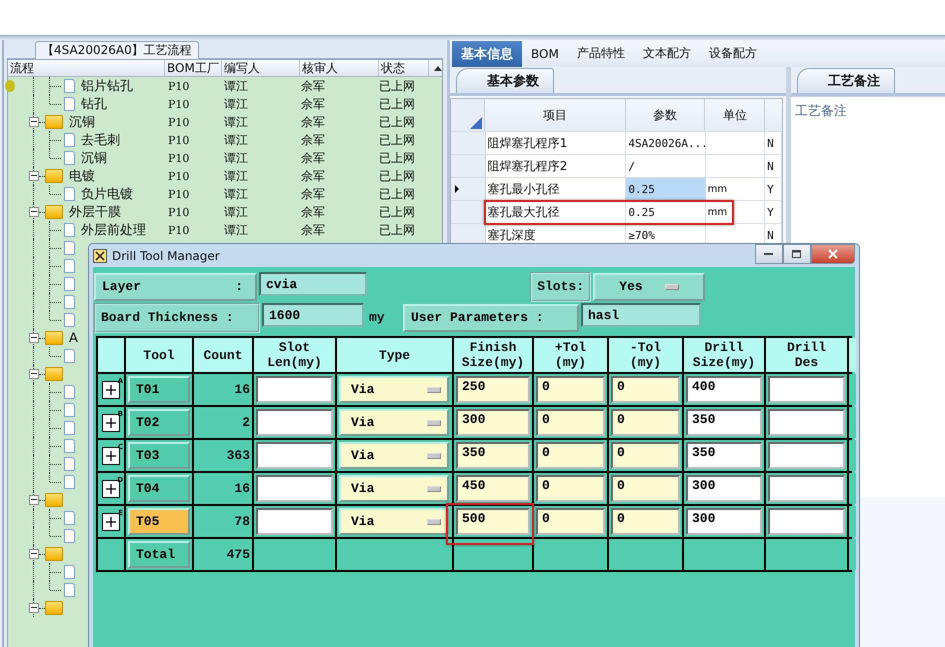  Describe the element at coordinates (261, 68) in the screenshot. I see `column-header: 编写人` at that location.